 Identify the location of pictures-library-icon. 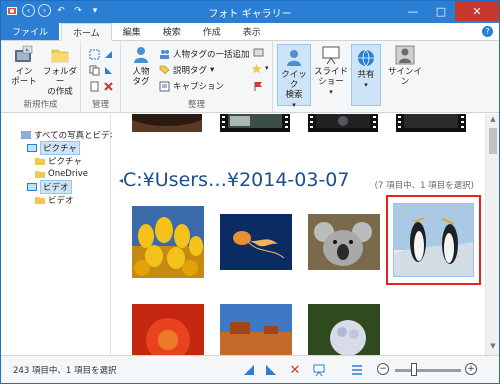
(32, 147).